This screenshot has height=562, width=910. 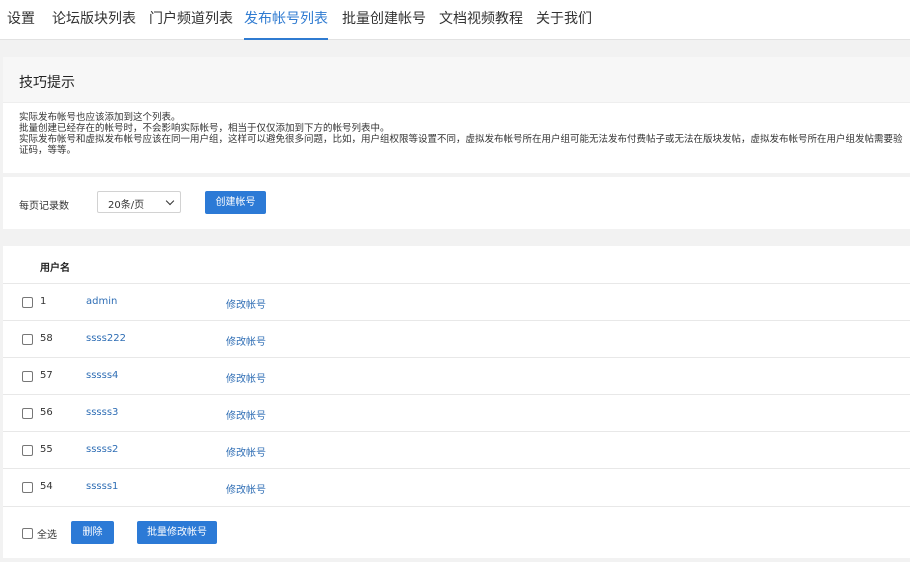 I want to click on list-footer: 全选 删除 批量修改帐号, so click(x=456, y=532).